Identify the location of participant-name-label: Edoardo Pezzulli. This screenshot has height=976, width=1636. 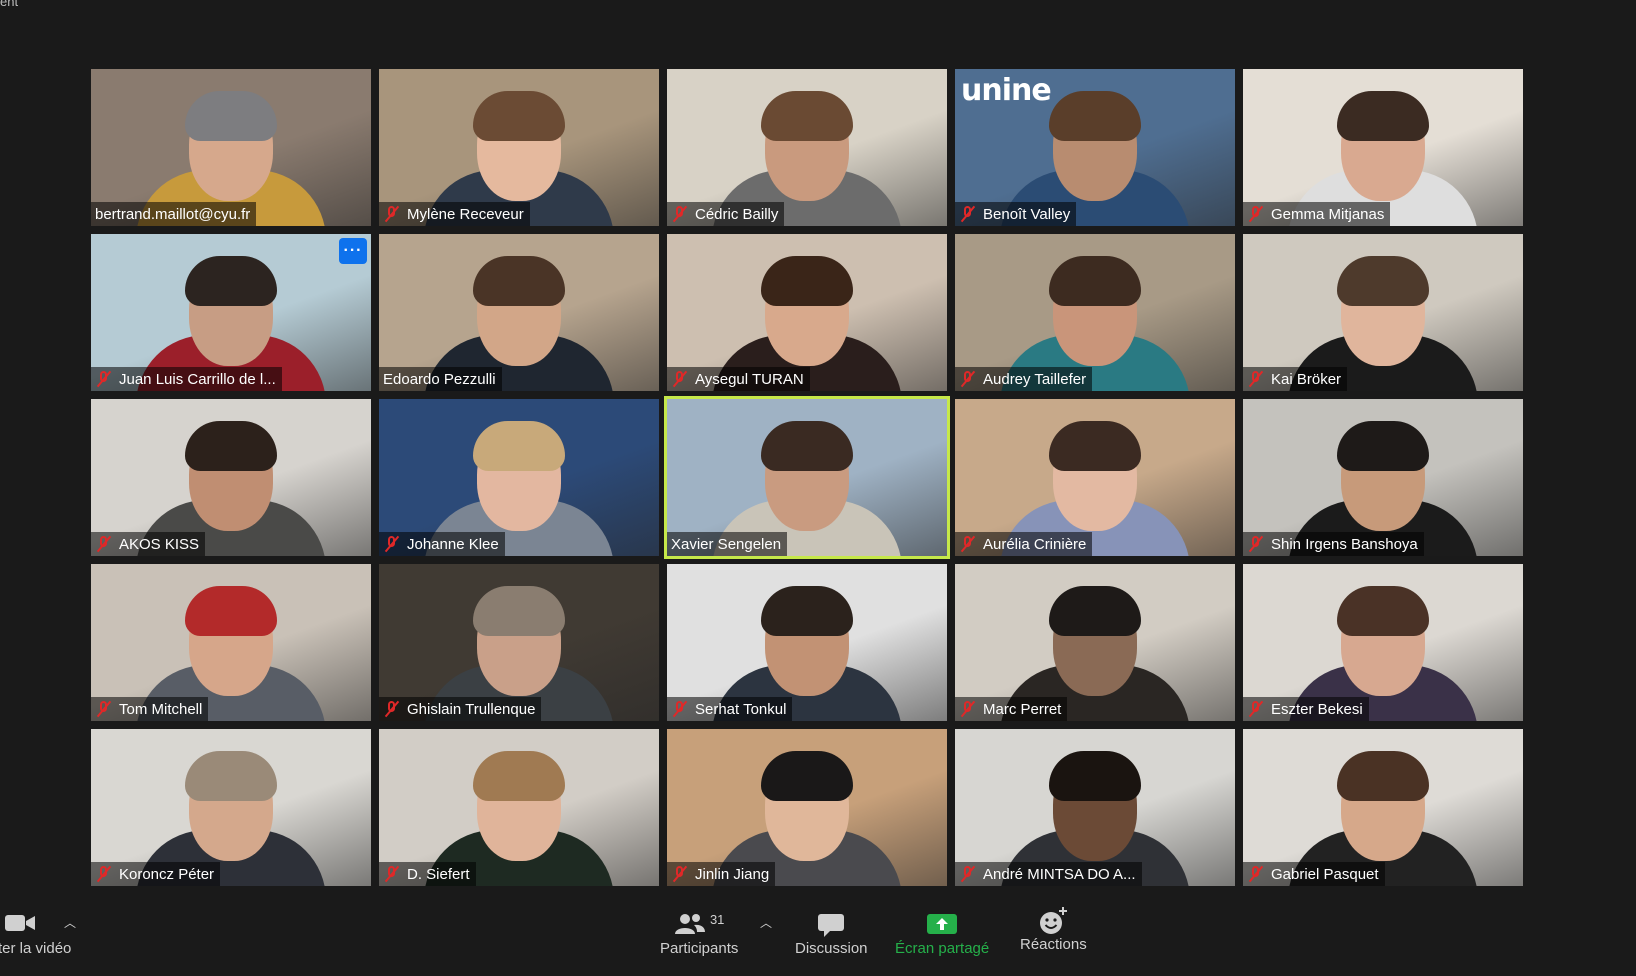
(440, 379).